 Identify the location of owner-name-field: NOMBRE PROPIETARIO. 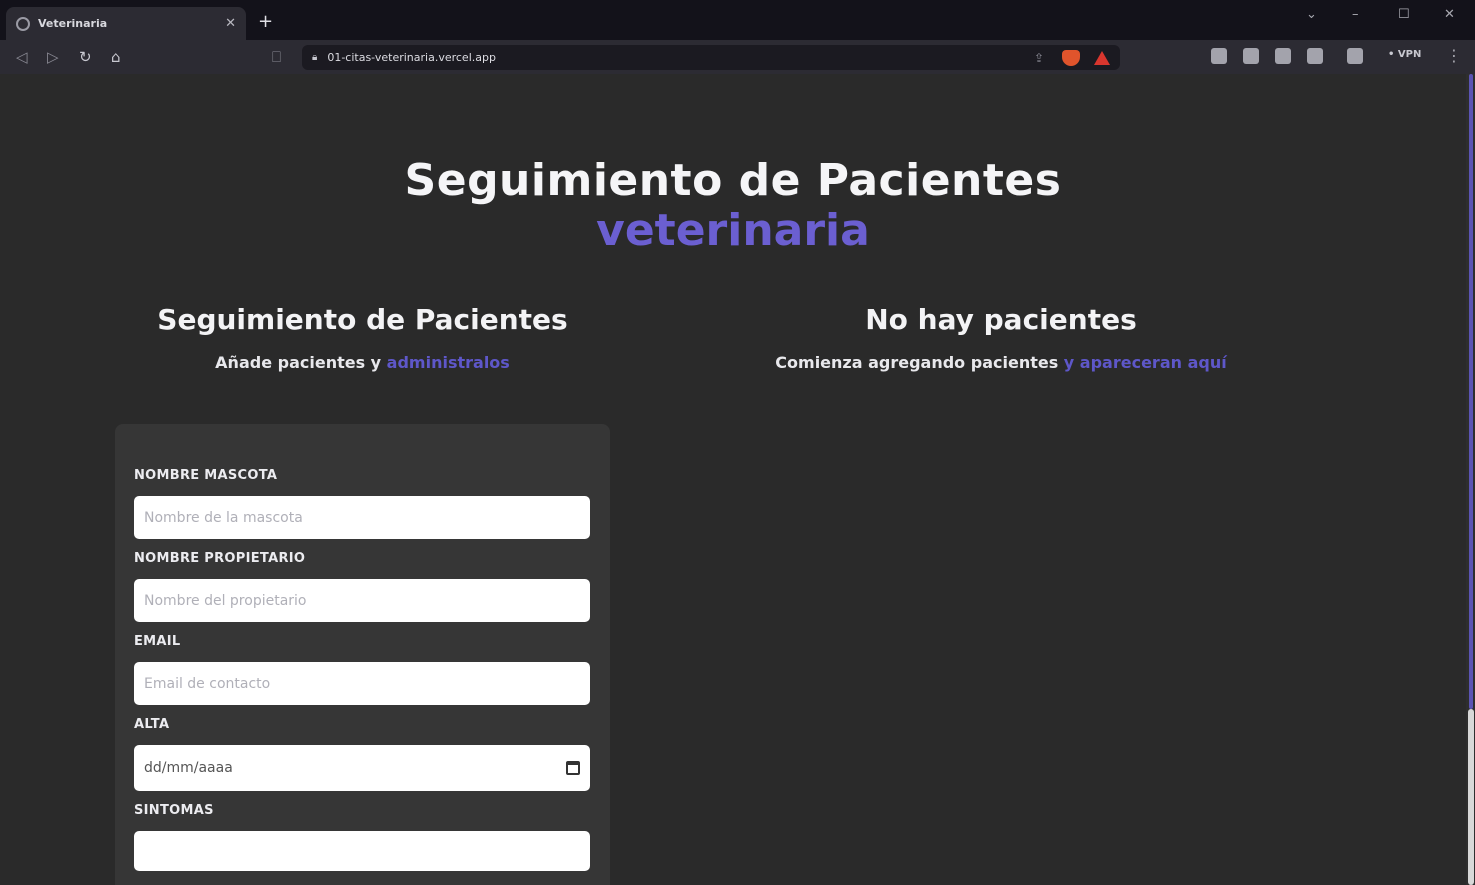
(362, 586).